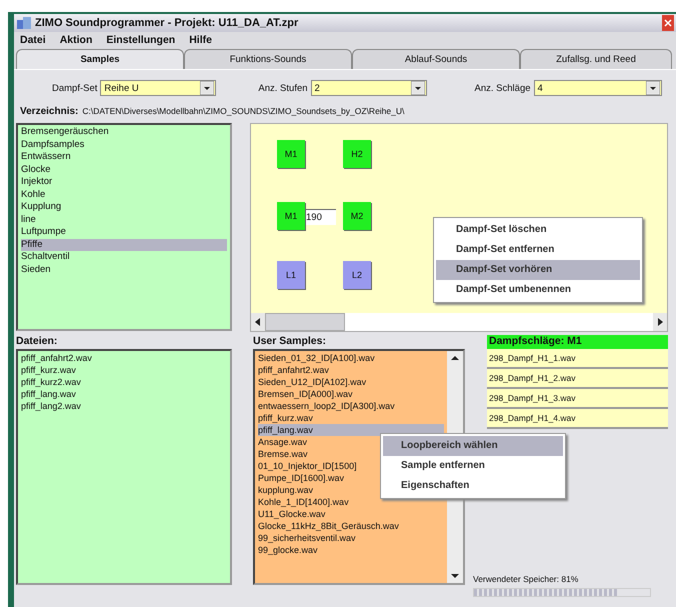 The width and height of the screenshot is (676, 607). I want to click on tab: Zufallsg. und Reed, so click(596, 59).